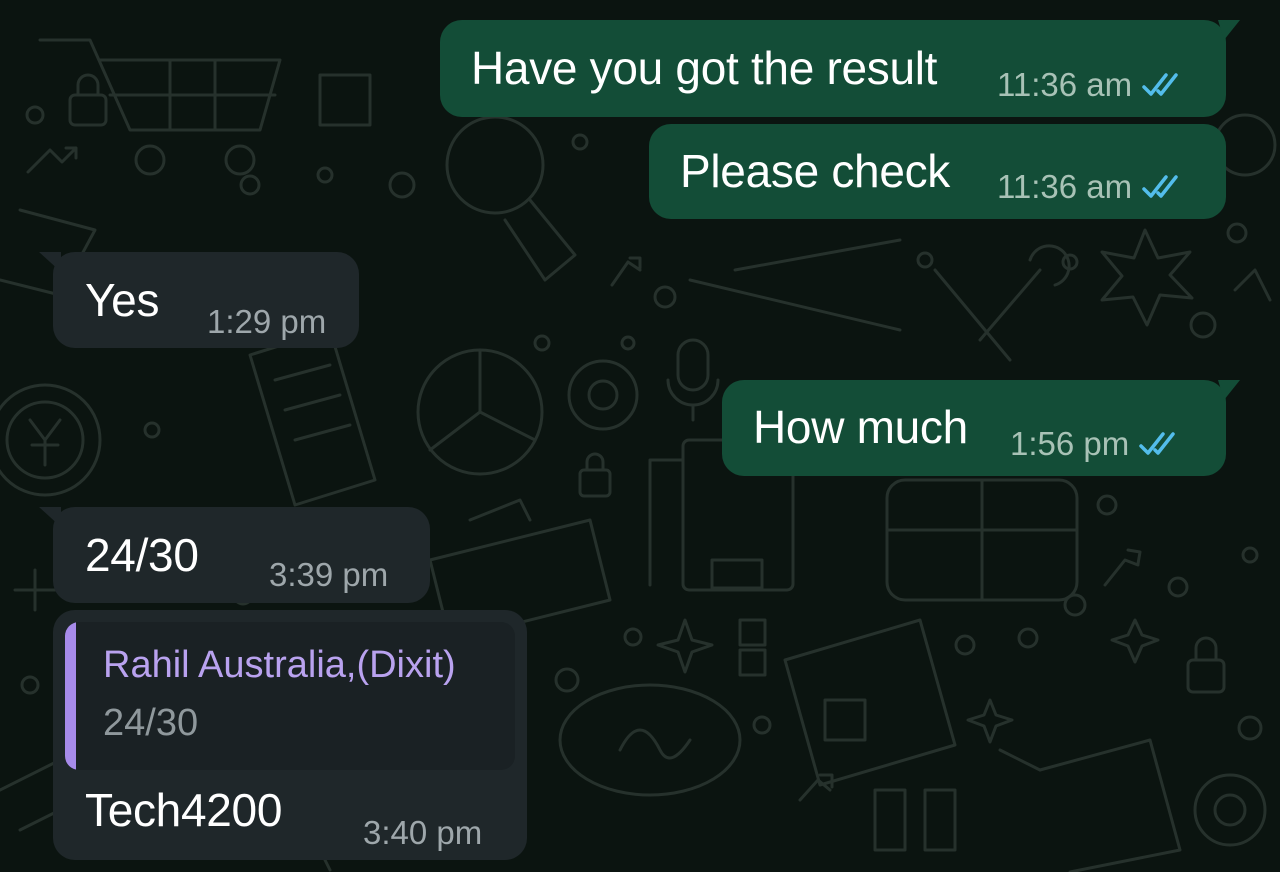 This screenshot has width=1280, height=872. I want to click on message-text: Please check, so click(815, 171).